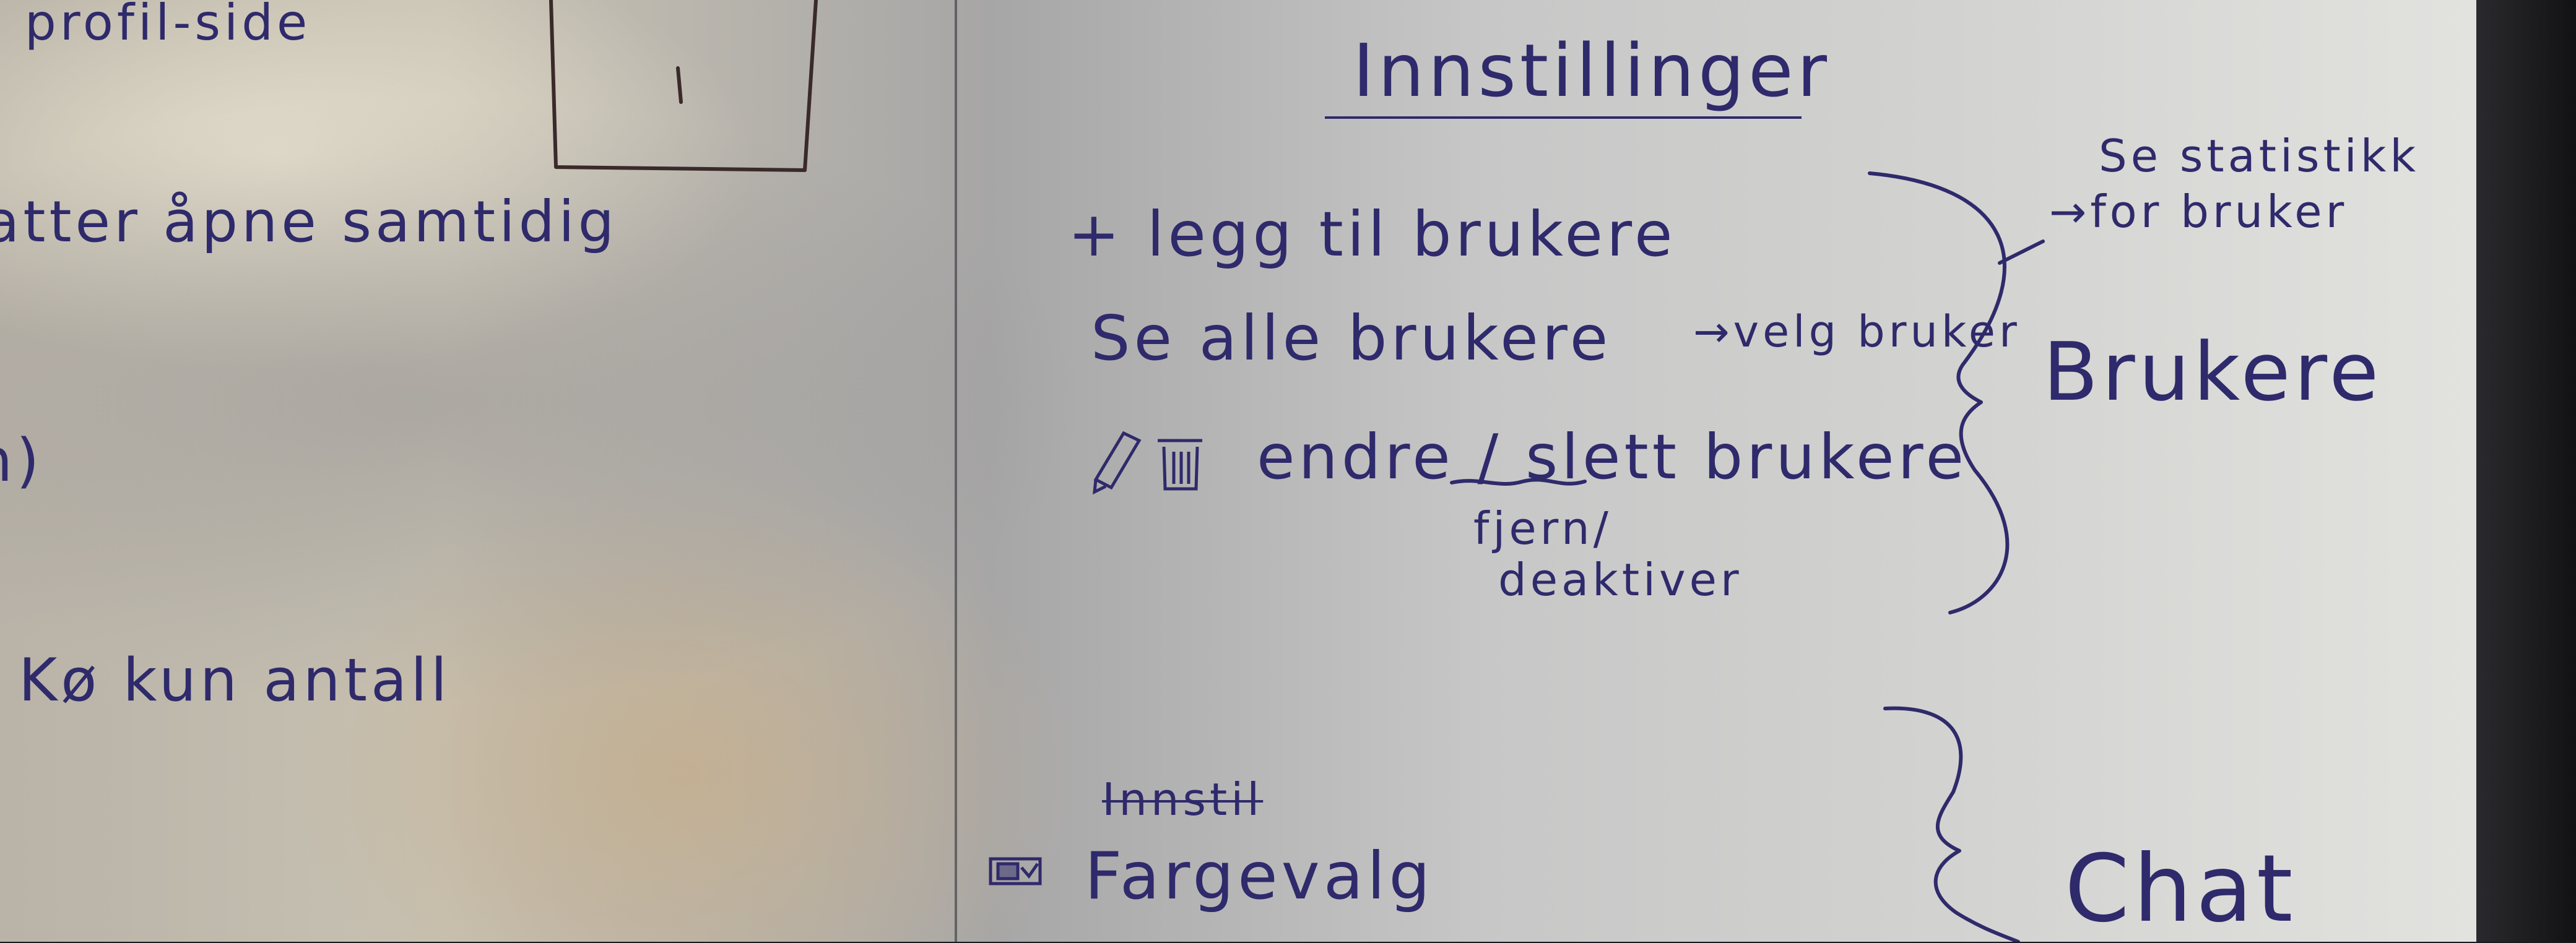 This screenshot has height=943, width=2576. Describe the element at coordinates (683, 86) in the screenshot. I see `sketch-frame` at that location.